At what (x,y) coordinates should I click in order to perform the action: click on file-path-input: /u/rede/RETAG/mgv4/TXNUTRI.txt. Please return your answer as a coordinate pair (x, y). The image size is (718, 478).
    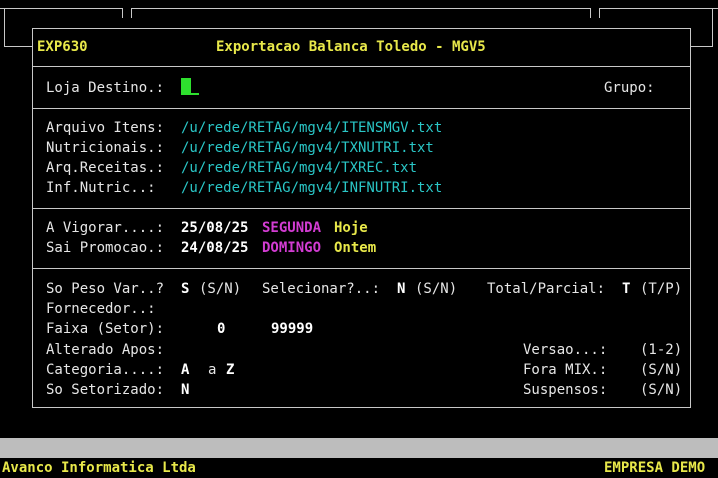
    Looking at the image, I should click on (307, 148).